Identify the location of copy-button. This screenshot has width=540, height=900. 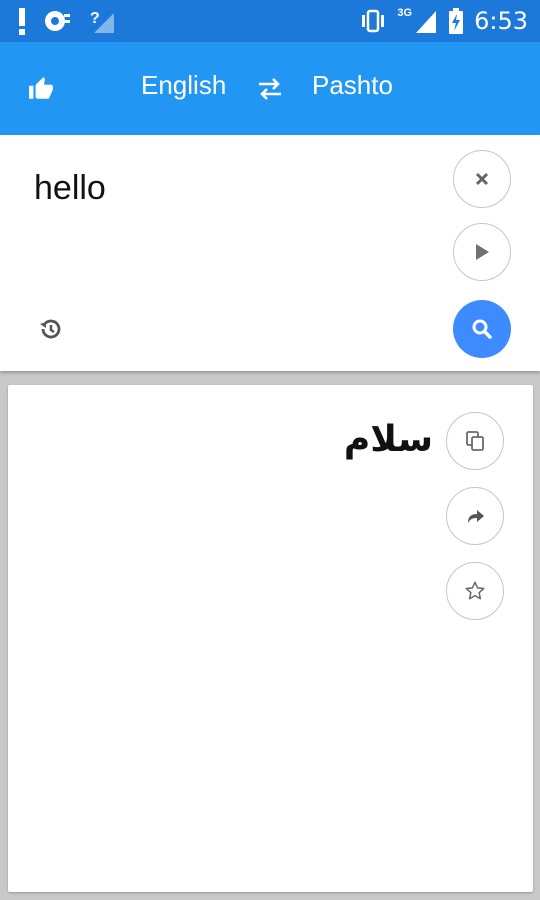
(475, 441).